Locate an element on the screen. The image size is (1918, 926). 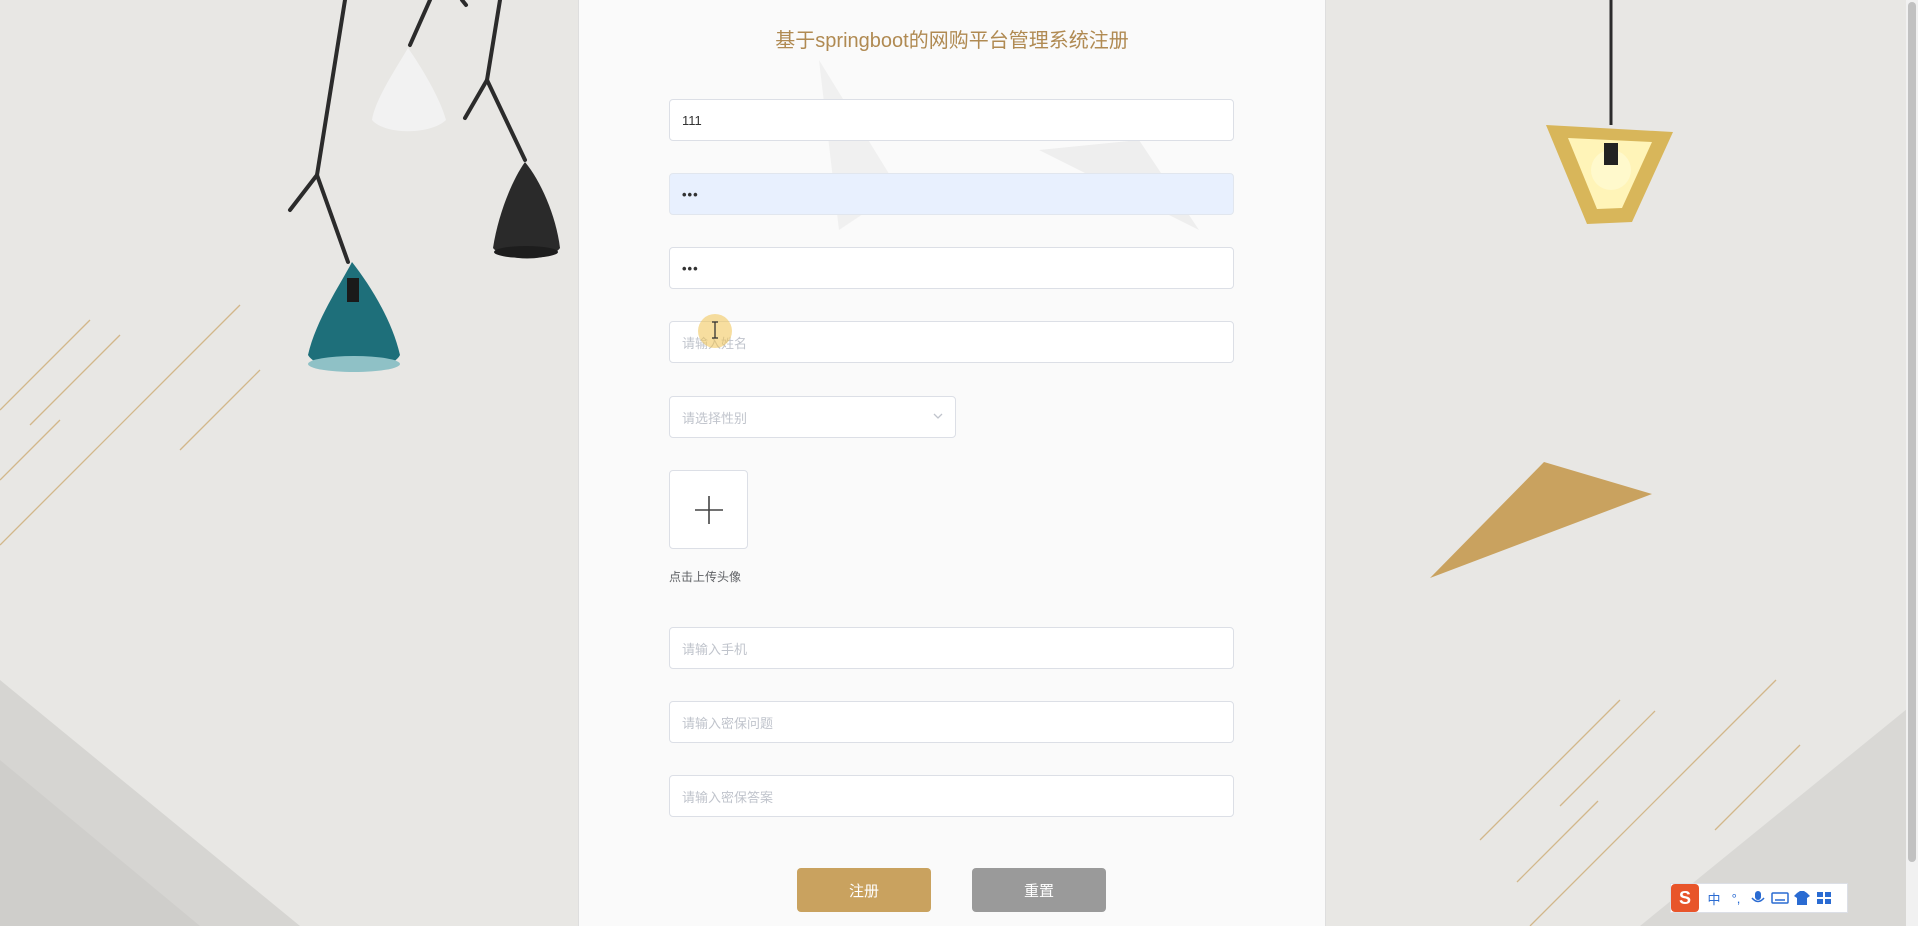
shirt-icon is located at coordinates (1802, 898).